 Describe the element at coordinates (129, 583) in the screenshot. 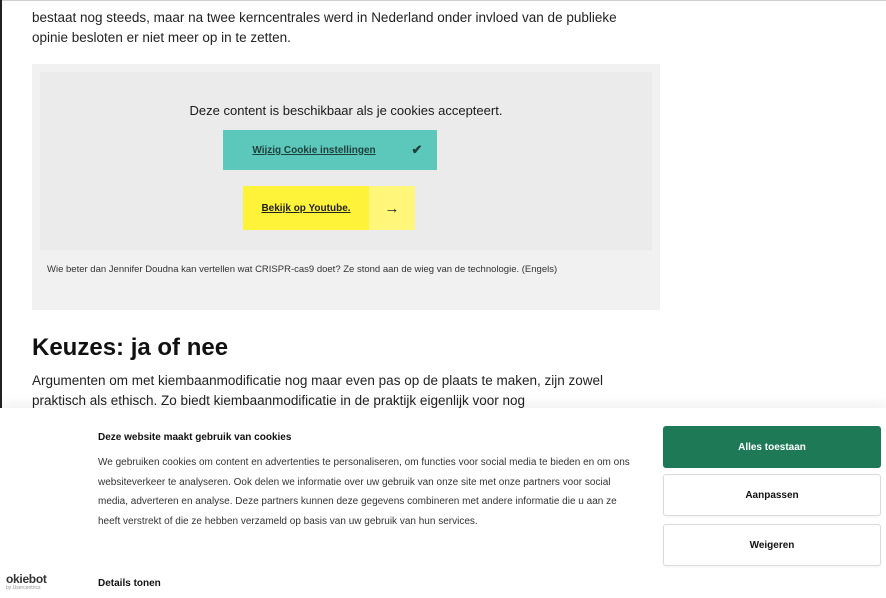

I see `show-details-link: Details tonen` at that location.